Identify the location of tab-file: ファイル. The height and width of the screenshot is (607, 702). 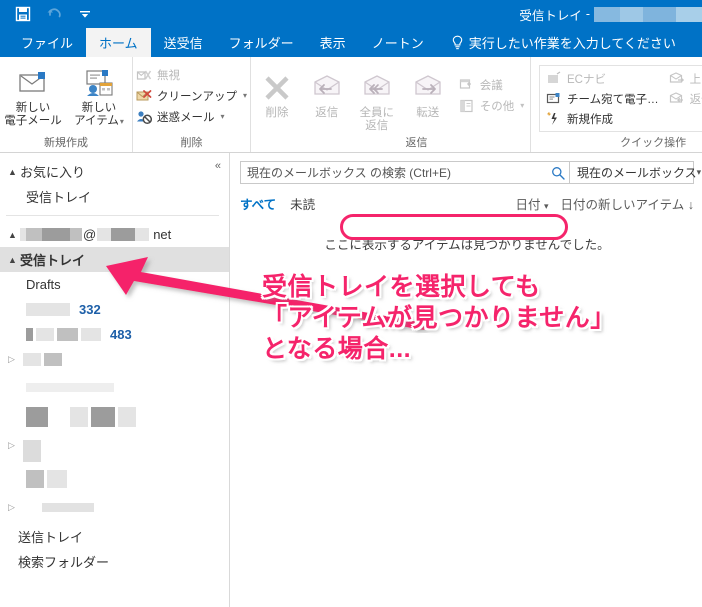
(47, 42).